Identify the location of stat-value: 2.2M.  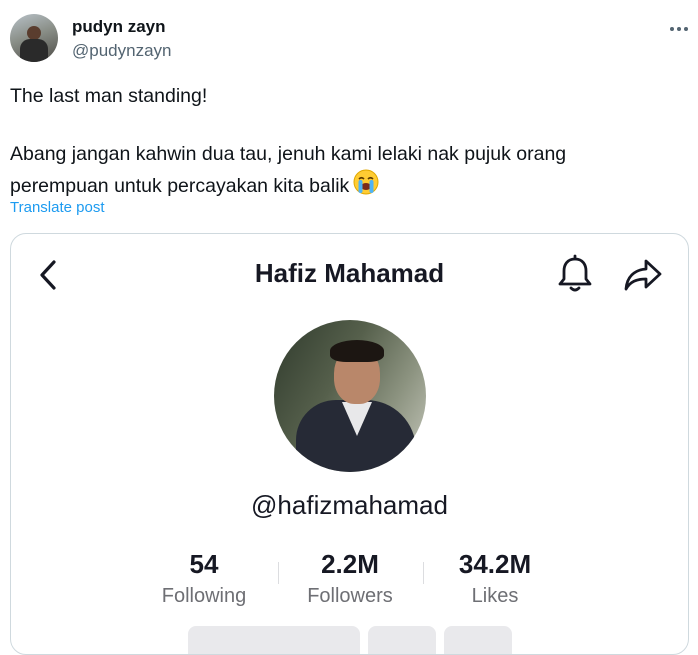
(350, 564).